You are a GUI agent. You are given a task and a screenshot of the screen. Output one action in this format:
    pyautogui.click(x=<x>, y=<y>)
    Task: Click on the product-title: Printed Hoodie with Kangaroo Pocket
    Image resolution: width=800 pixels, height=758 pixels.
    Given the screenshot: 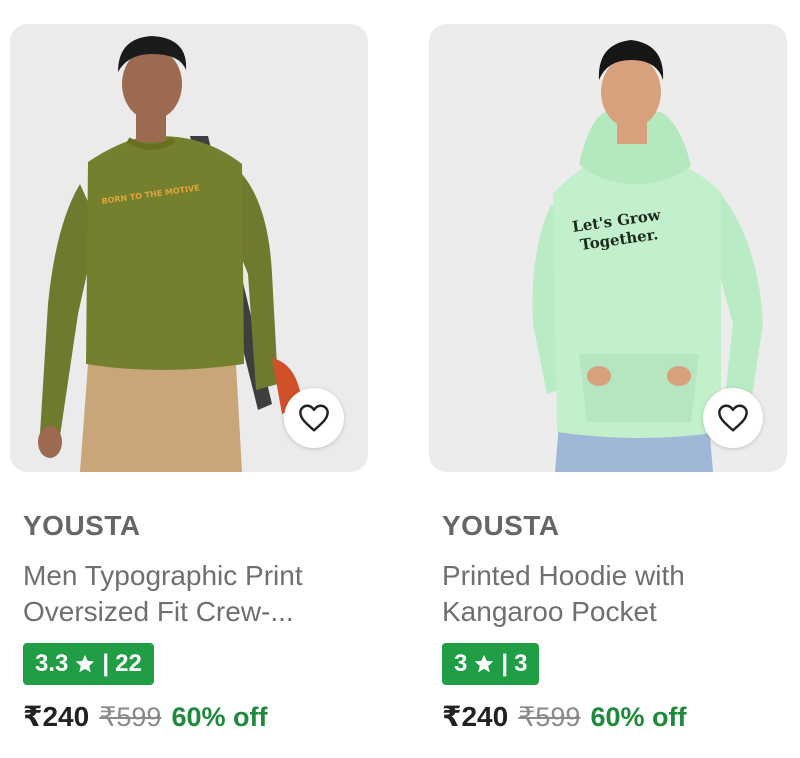 What is the action you would take?
    pyautogui.click(x=612, y=594)
    